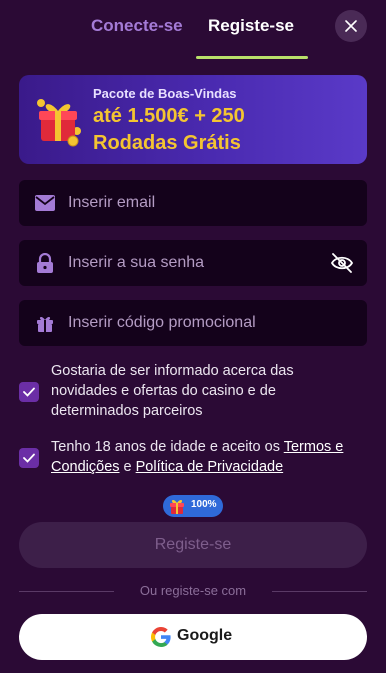 The image size is (386, 673). Describe the element at coordinates (161, 637) in the screenshot. I see `google-icon` at that location.